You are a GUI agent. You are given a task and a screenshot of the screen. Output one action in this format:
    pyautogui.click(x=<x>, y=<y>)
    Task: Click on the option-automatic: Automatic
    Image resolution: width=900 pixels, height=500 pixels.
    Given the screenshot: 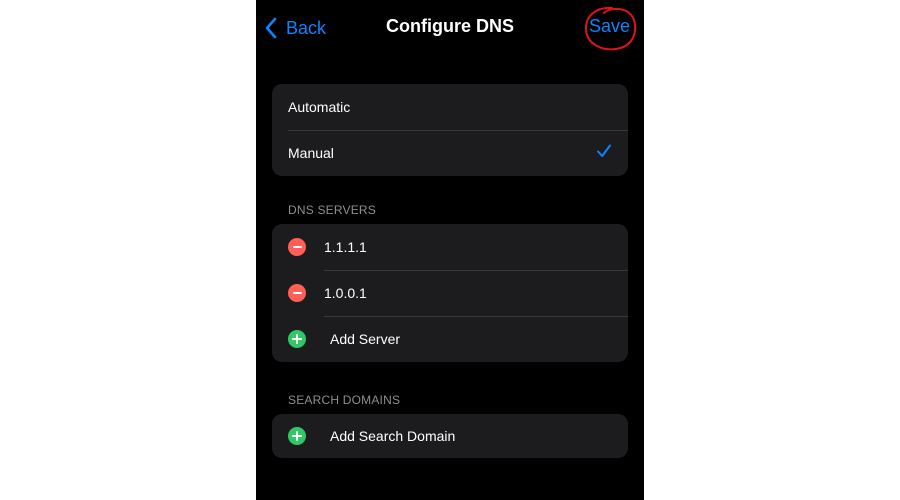 What is the action you would take?
    pyautogui.click(x=450, y=107)
    